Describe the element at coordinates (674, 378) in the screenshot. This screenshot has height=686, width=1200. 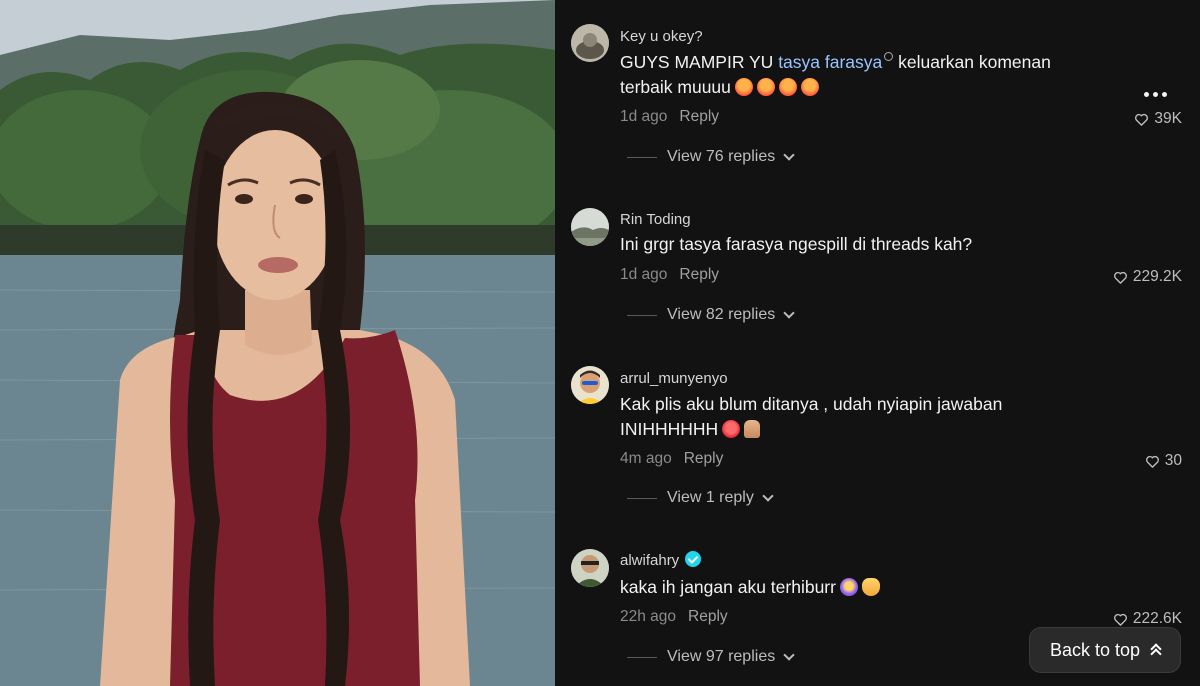
I see `comment-username: arrul_munyenyo` at that location.